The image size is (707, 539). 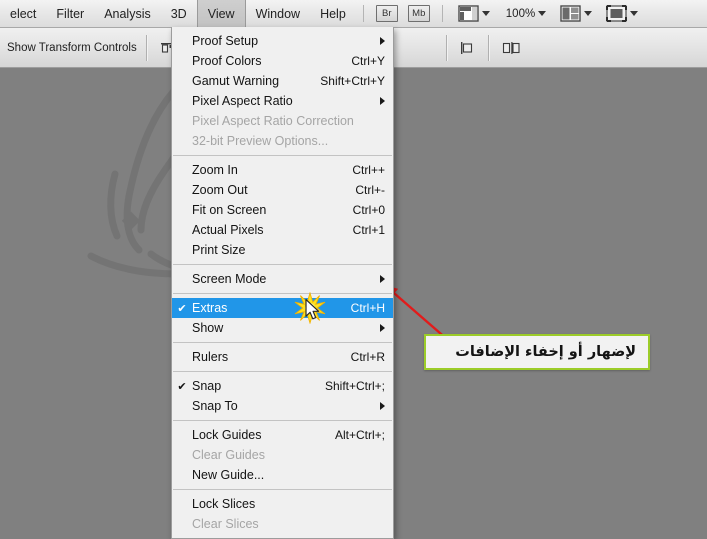 What do you see at coordinates (368, 230) in the screenshot?
I see `menu-item-shortcut: Ctrl+1` at bounding box center [368, 230].